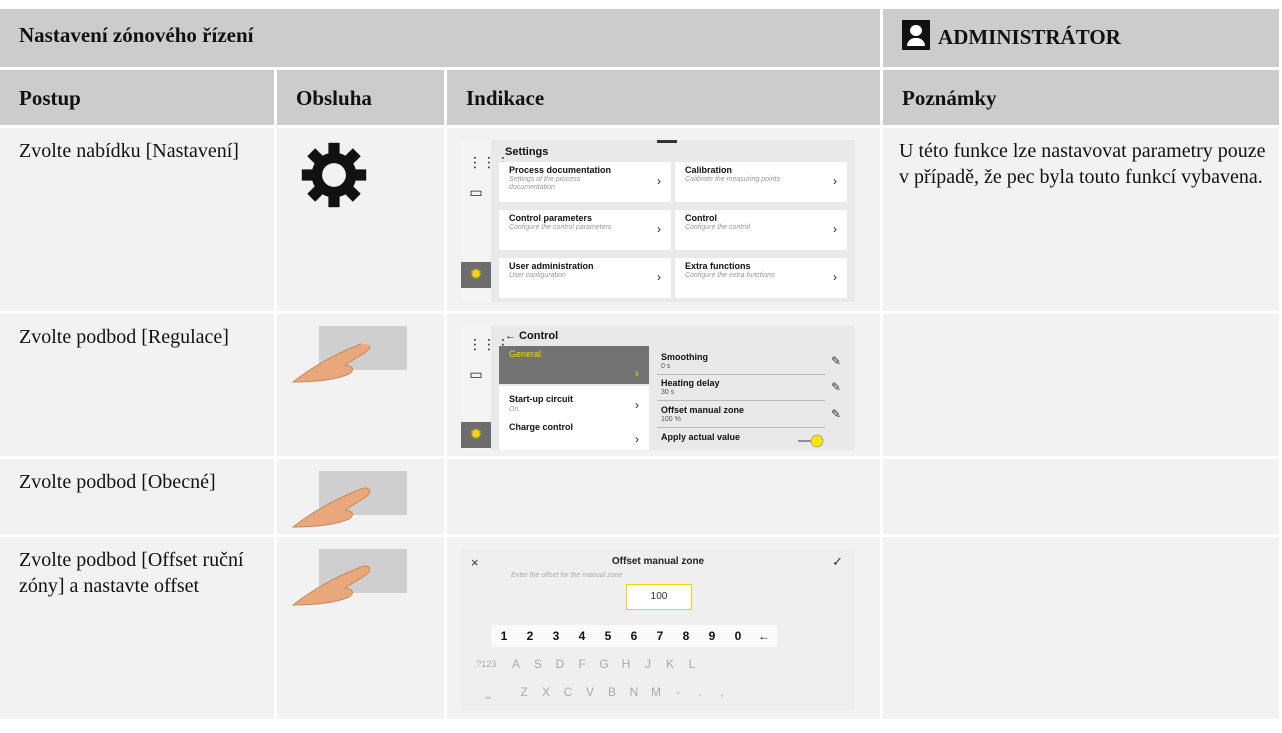  I want to click on key: 7, so click(660, 636).